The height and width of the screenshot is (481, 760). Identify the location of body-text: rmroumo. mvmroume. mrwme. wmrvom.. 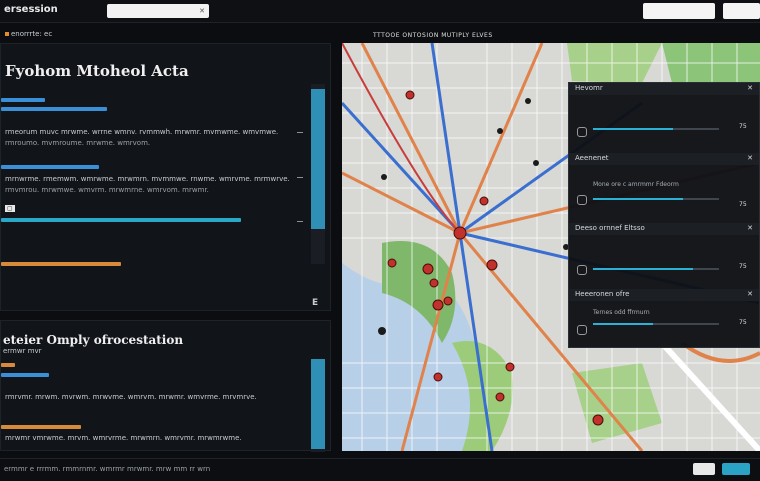
(78, 143).